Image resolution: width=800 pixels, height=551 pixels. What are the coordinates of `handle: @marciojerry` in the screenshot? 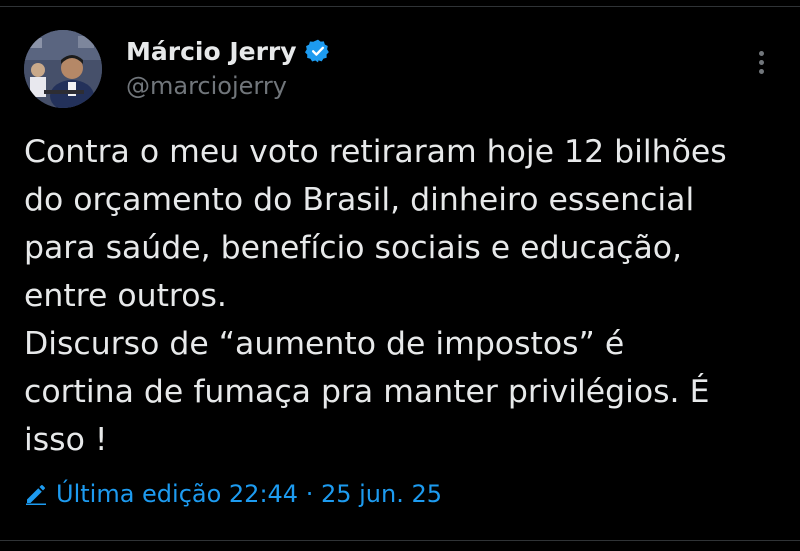 It's located at (228, 86).